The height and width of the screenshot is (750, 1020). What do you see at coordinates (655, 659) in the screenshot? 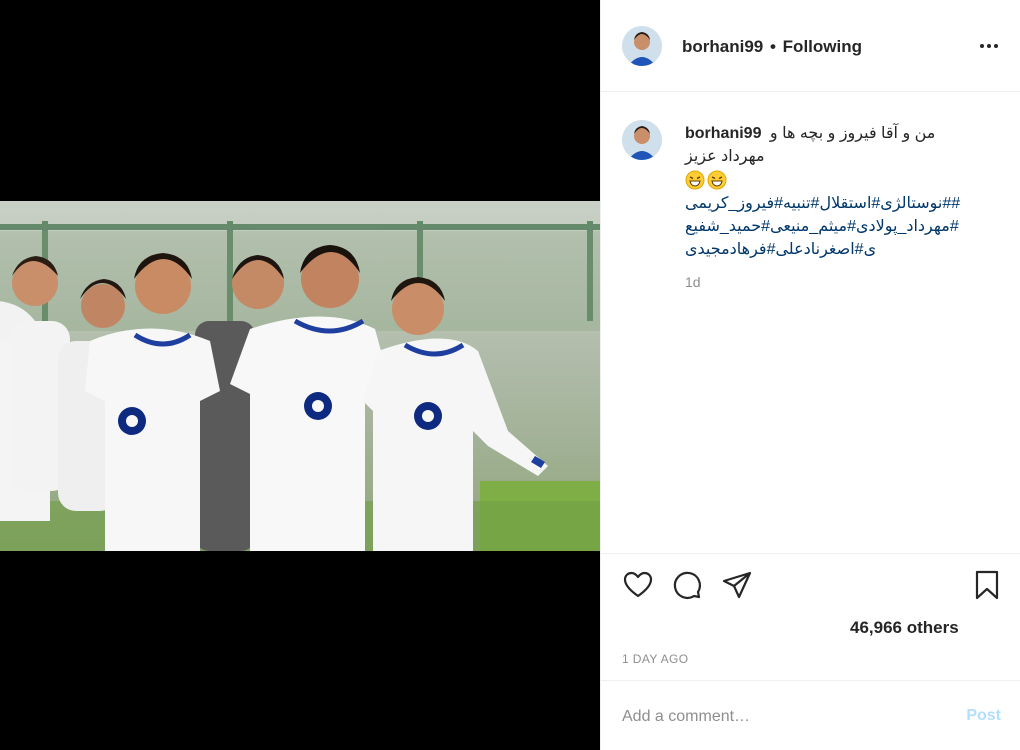
I see `post-timestamp: 1 DAY AGO` at bounding box center [655, 659].